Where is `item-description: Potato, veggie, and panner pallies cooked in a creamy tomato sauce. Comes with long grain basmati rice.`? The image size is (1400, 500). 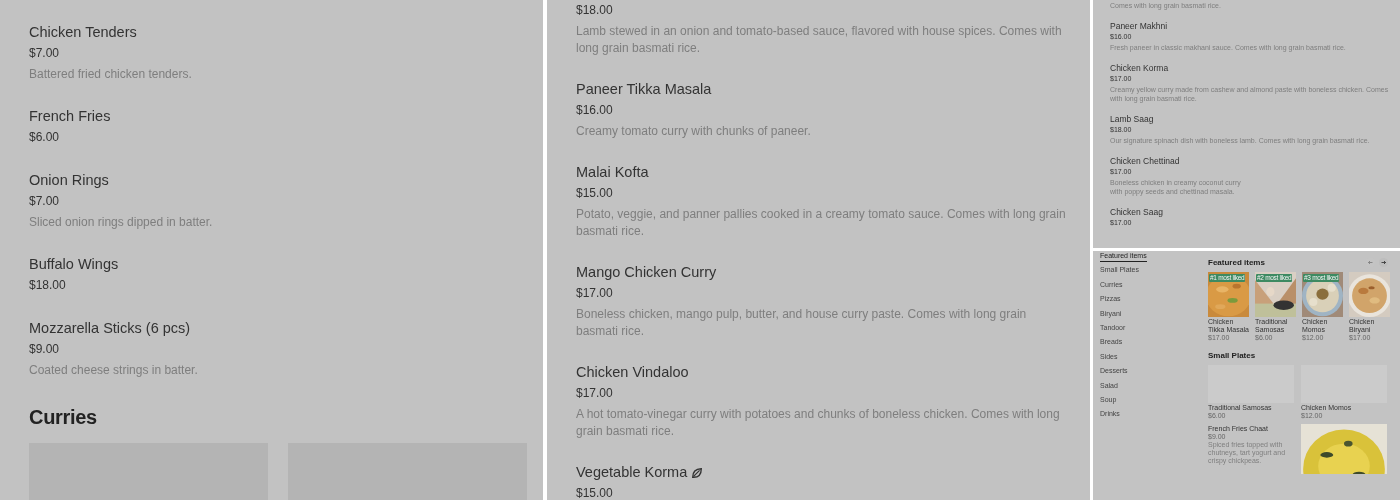
item-description: Potato, veggie, and panner pallies cooked in a creamy tomato sauce. Comes with long grain basmati rice. is located at coordinates (821, 223).